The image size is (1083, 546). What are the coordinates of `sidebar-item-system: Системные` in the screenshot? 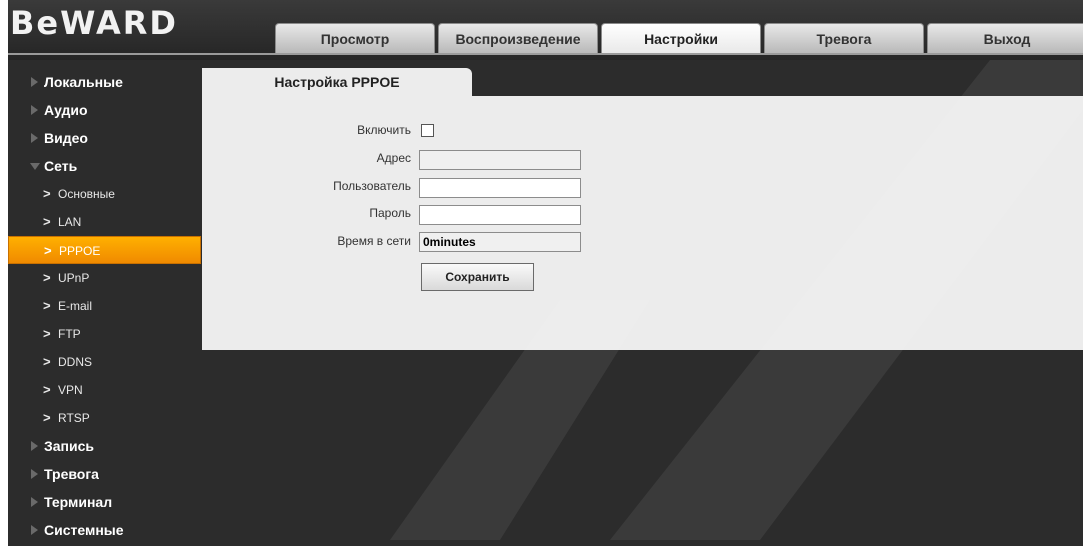 It's located at (106, 530).